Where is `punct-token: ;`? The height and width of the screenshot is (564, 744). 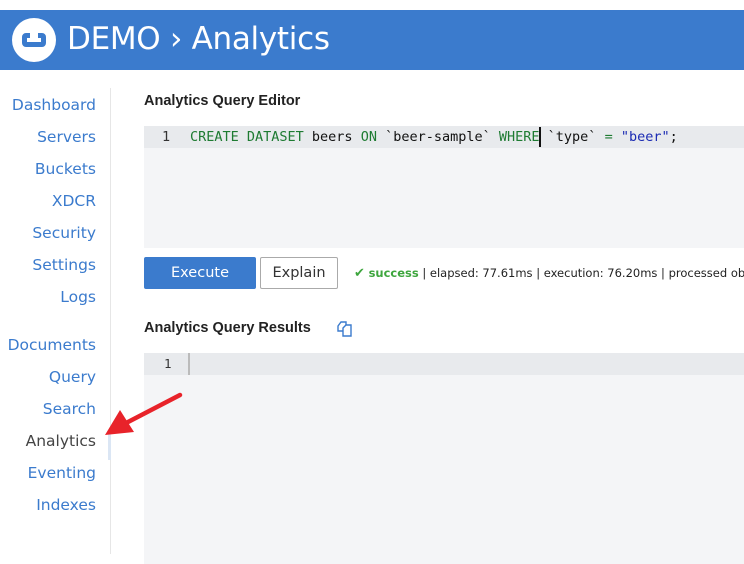
punct-token: ; is located at coordinates (673, 137).